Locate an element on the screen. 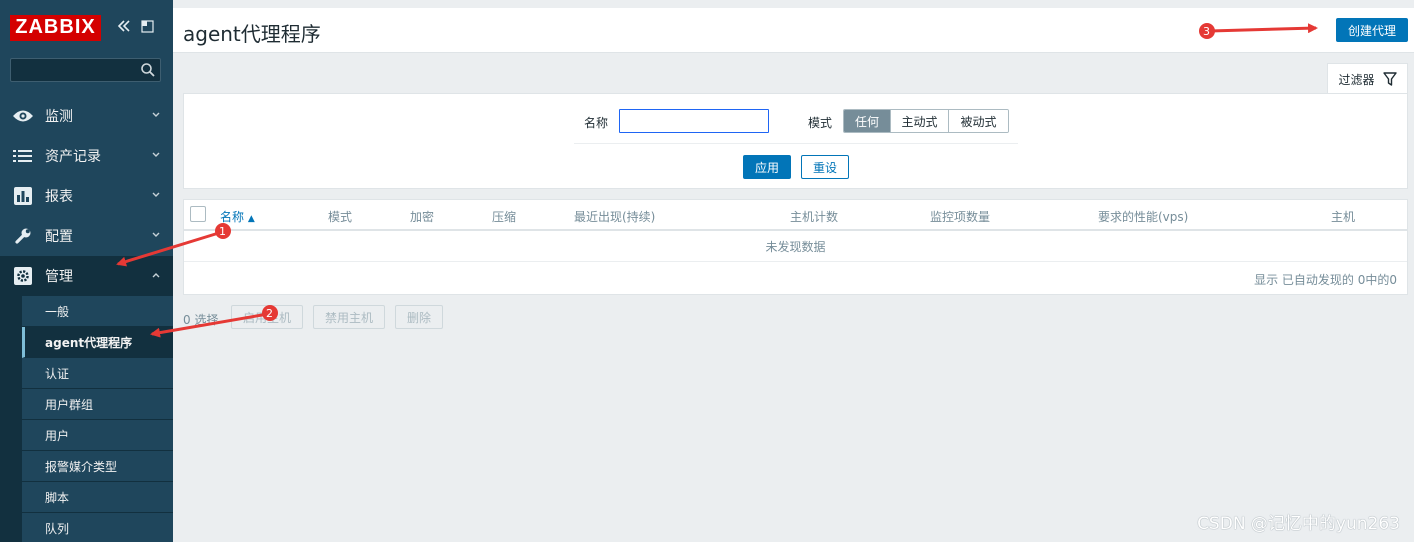 The width and height of the screenshot is (1414, 542). enable-hosts-button: 启用主机 is located at coordinates (267, 317).